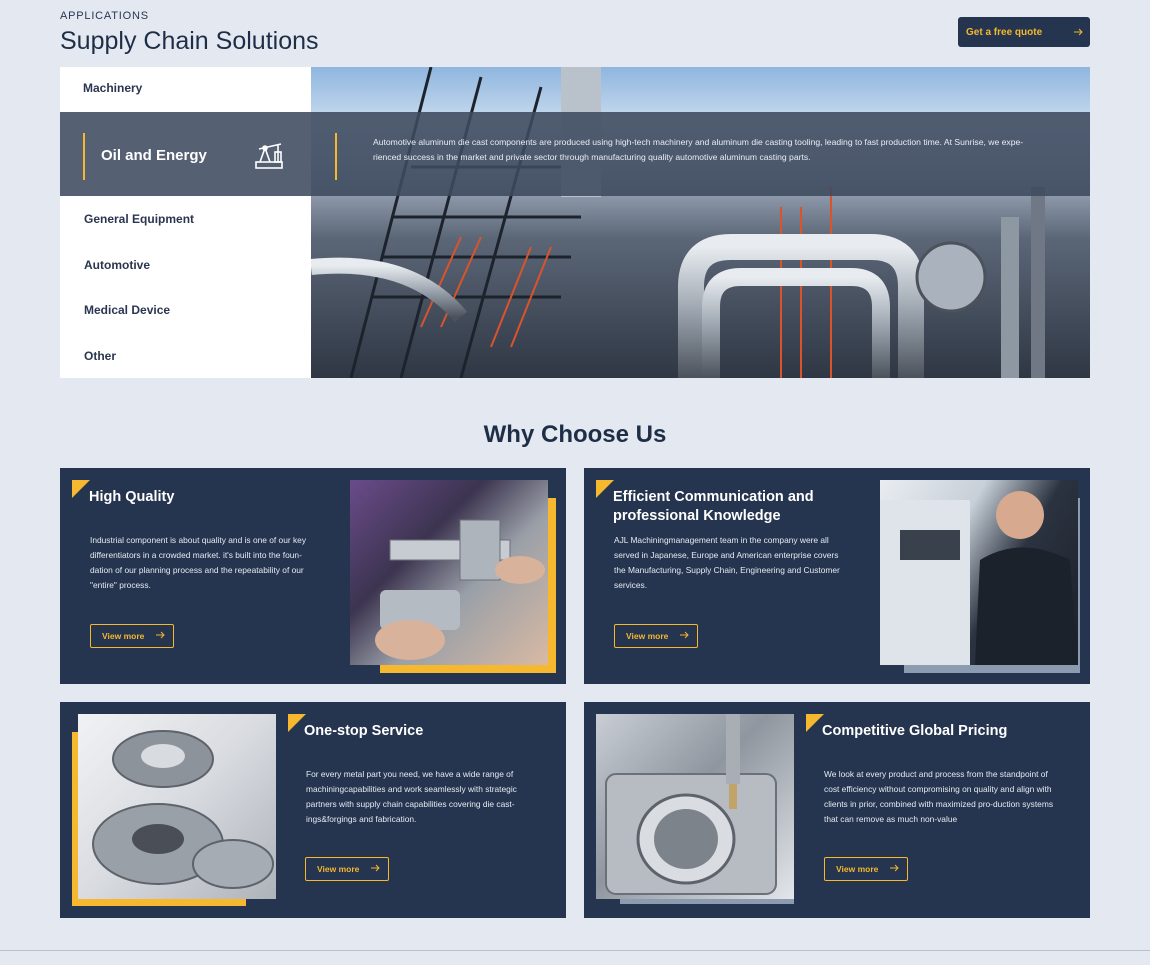  What do you see at coordinates (154, 155) in the screenshot?
I see `app-item-oil-and-energy: Oil and Energy` at bounding box center [154, 155].